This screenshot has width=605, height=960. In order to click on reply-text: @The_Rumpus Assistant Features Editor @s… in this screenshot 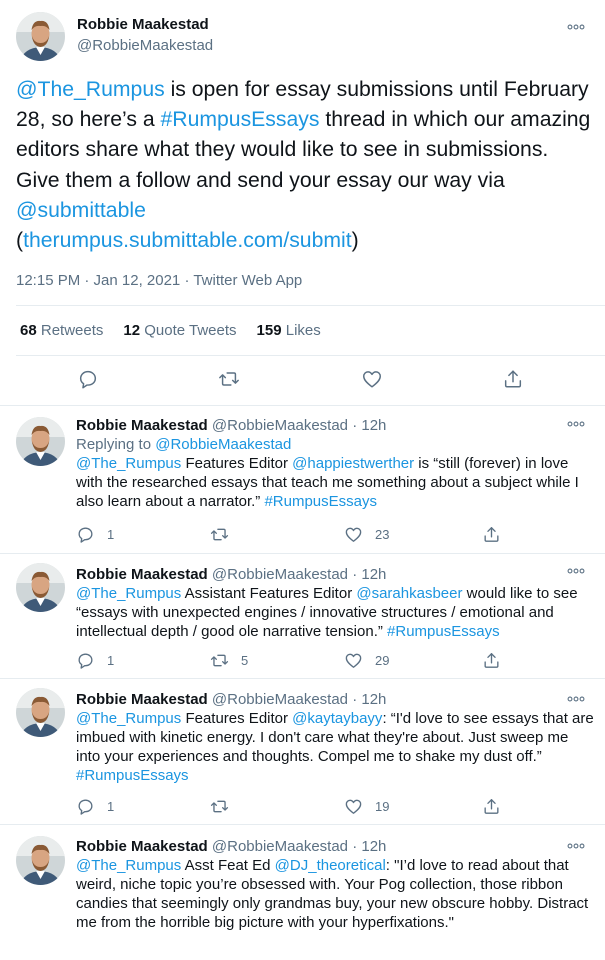, I will do `click(336, 612)`.